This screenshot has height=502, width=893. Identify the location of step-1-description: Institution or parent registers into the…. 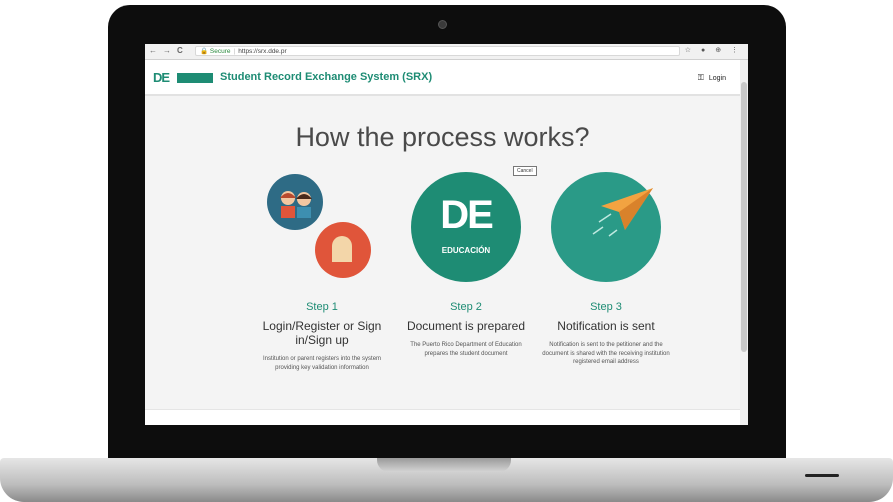
(322, 363).